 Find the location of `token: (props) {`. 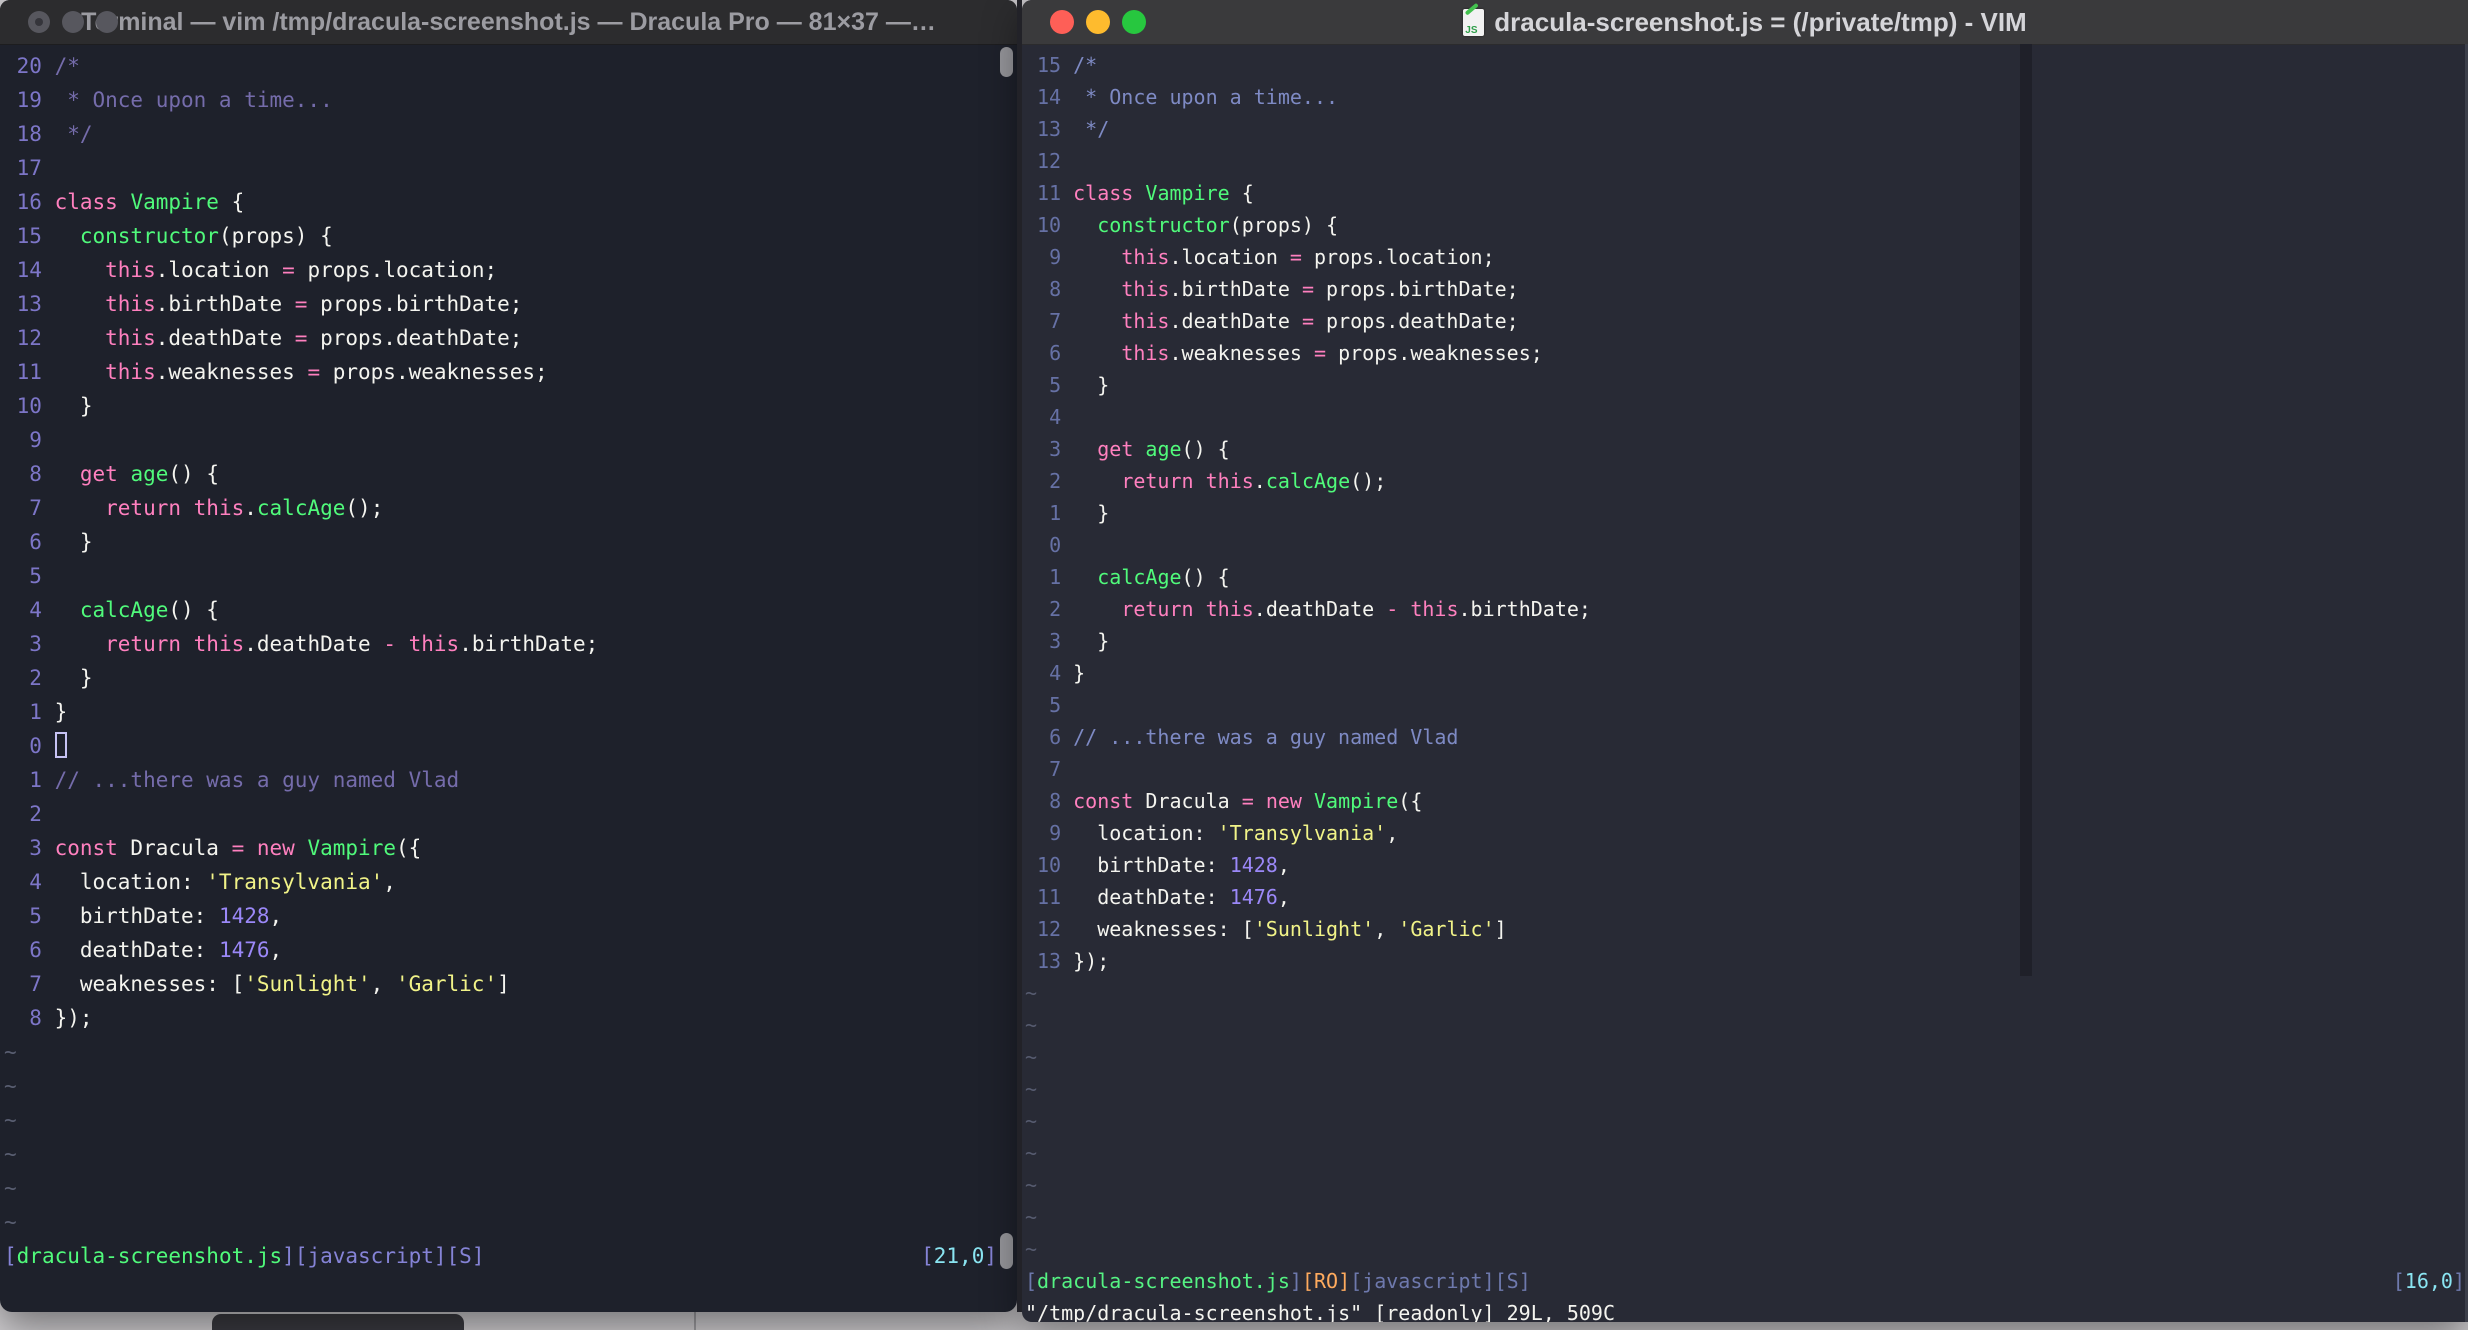

token: (props) { is located at coordinates (1284, 225).